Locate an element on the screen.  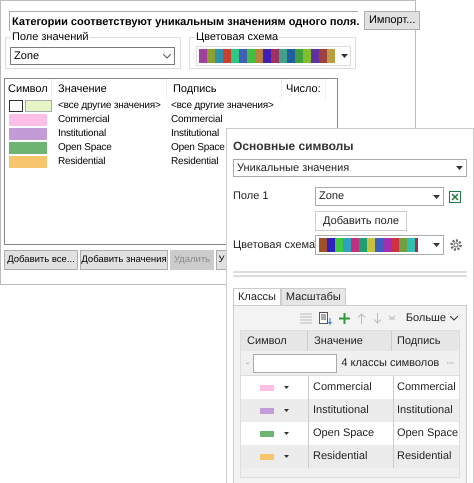
settings-icon is located at coordinates (456, 245).